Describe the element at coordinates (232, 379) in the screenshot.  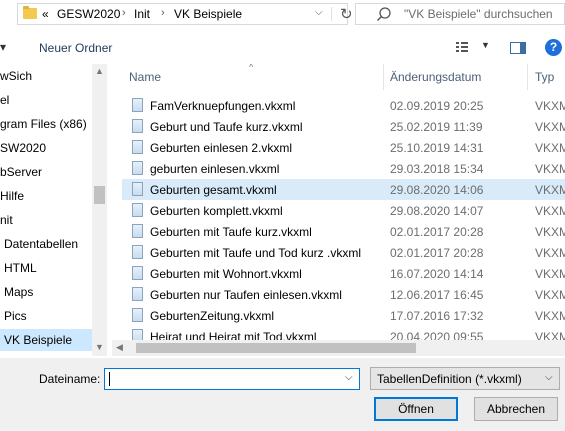
I see `filename-input: ⌵` at that location.